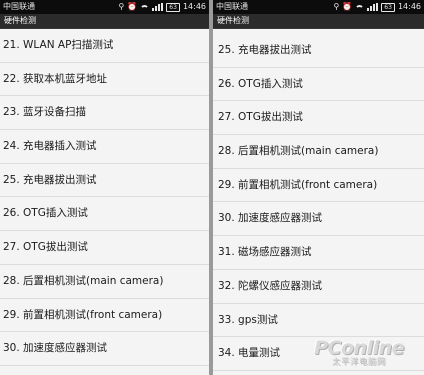 The width and height of the screenshot is (424, 375). I want to click on list-item: 22. 获取本机蓝牙地址, so click(104, 80).